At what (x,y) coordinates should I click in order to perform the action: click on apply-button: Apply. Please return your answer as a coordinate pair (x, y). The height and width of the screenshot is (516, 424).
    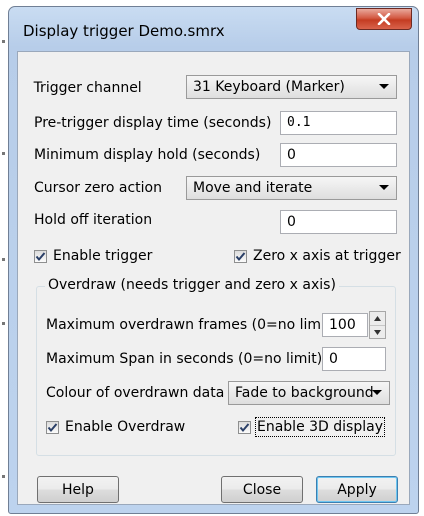
    Looking at the image, I should click on (357, 489).